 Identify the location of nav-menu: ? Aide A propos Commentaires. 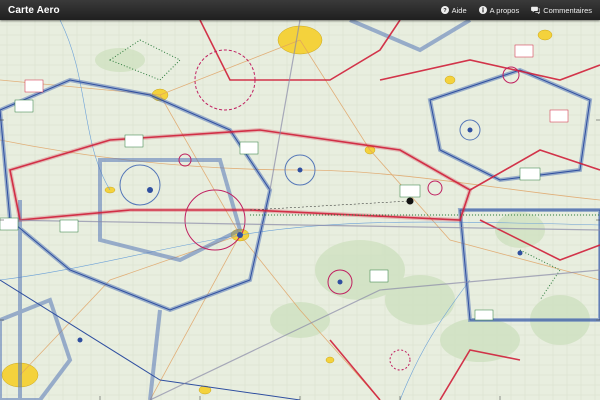
(514, 10).